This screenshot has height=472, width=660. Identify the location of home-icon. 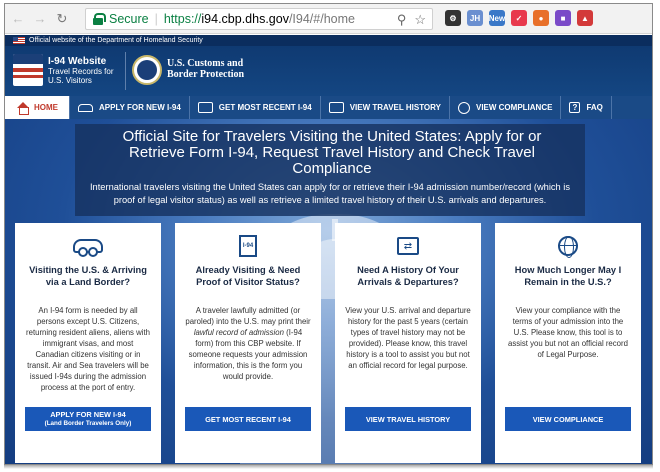
(23, 108).